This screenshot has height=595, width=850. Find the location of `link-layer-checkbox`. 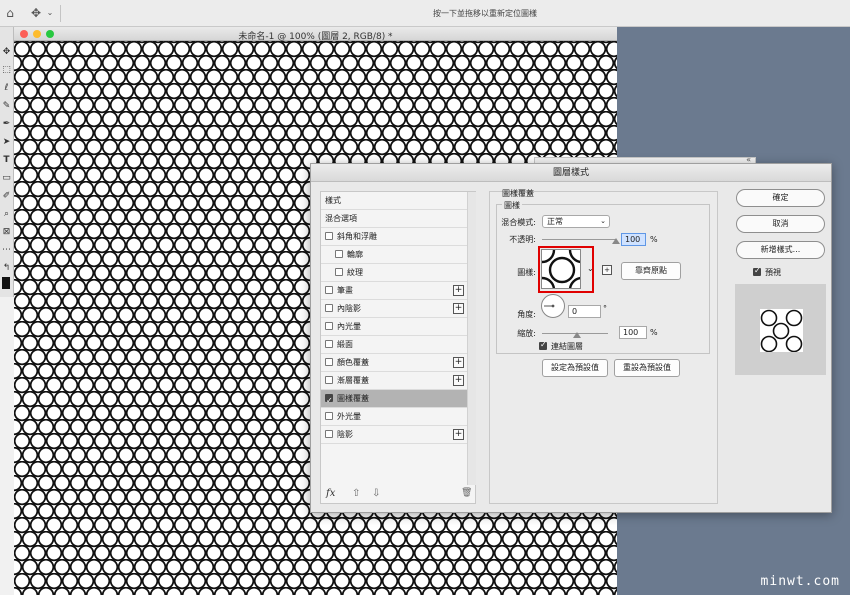

link-layer-checkbox is located at coordinates (543, 345).